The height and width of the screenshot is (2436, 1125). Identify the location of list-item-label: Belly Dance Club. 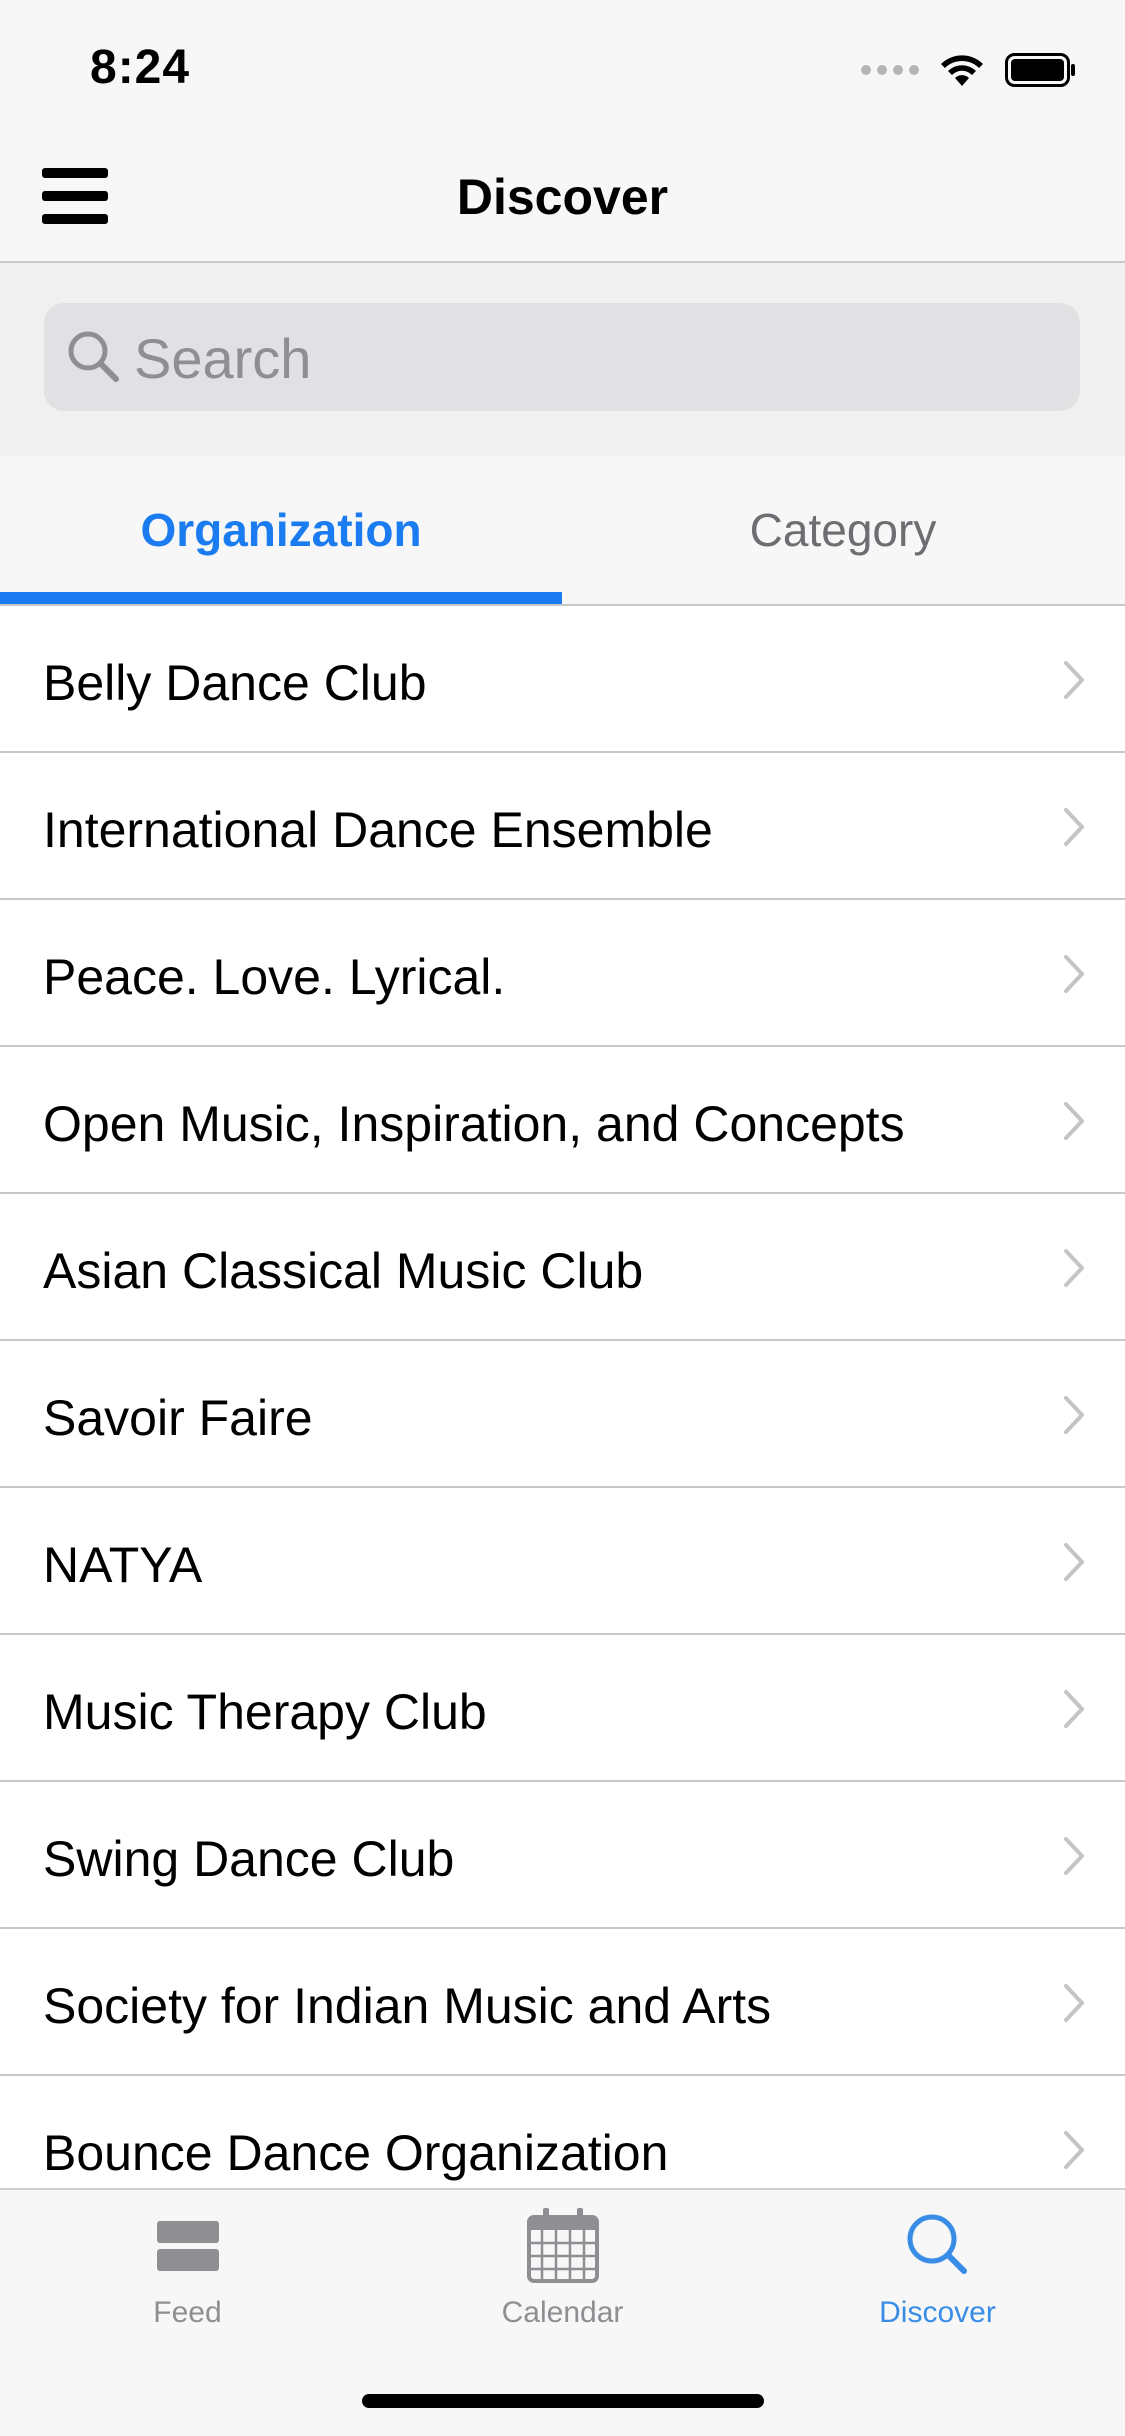
(235, 683).